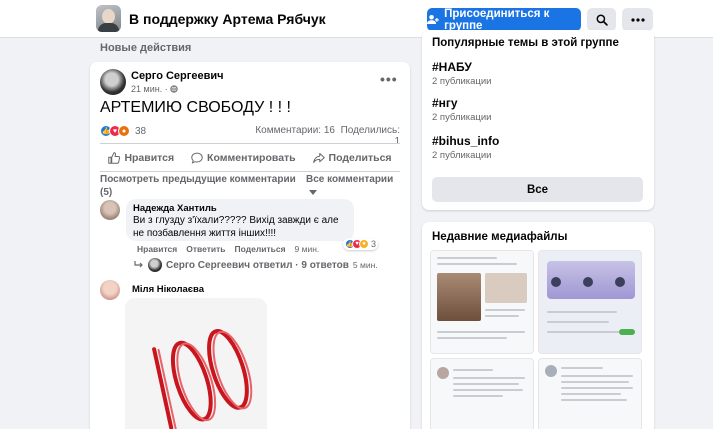 The height and width of the screenshot is (429, 713). I want to click on comment-label: Комментировать, so click(251, 158).